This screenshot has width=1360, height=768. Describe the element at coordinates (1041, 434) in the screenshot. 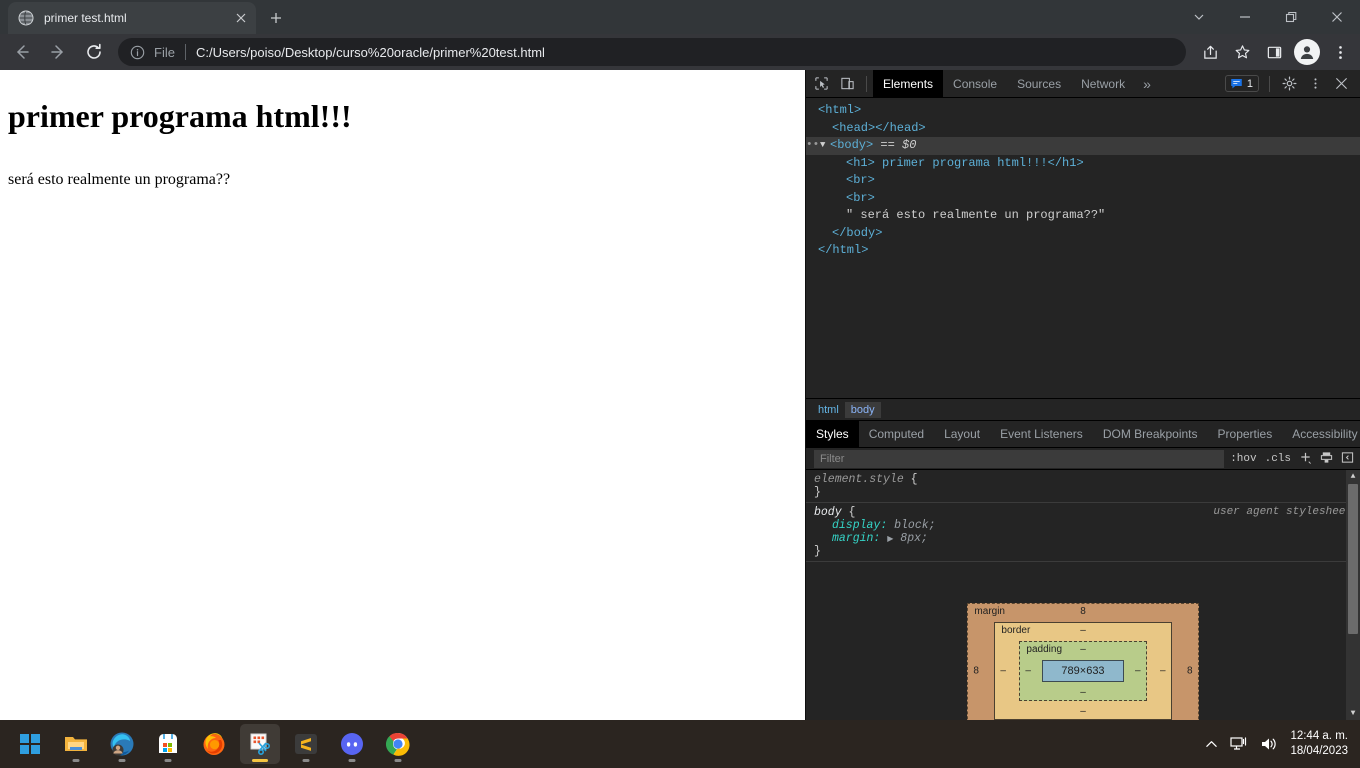

I see `tab-event-listeners: Event Listeners` at that location.